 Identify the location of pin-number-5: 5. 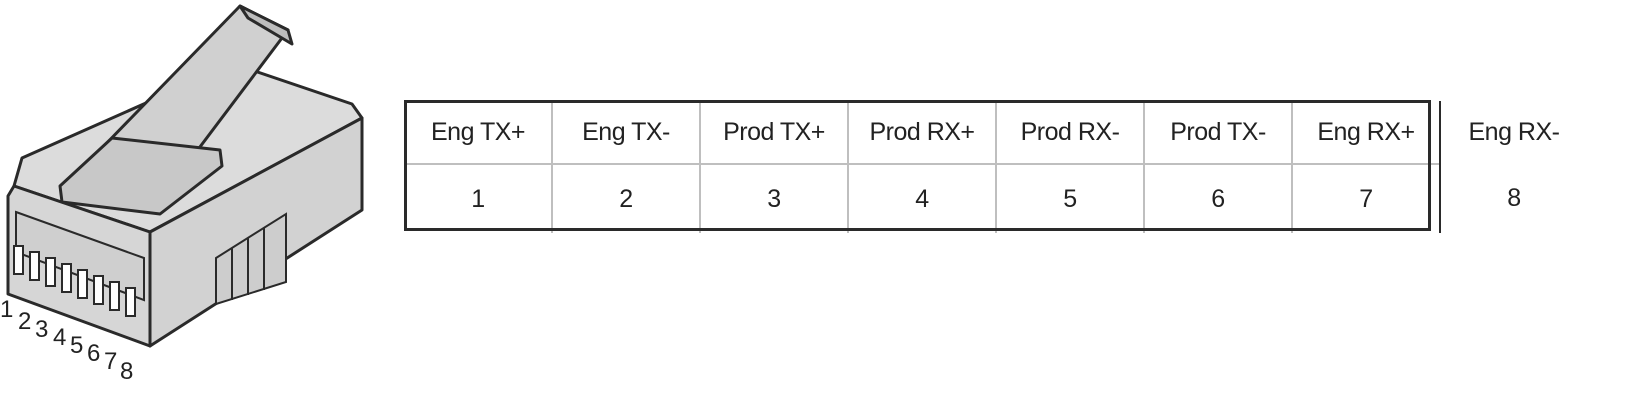
(77, 345).